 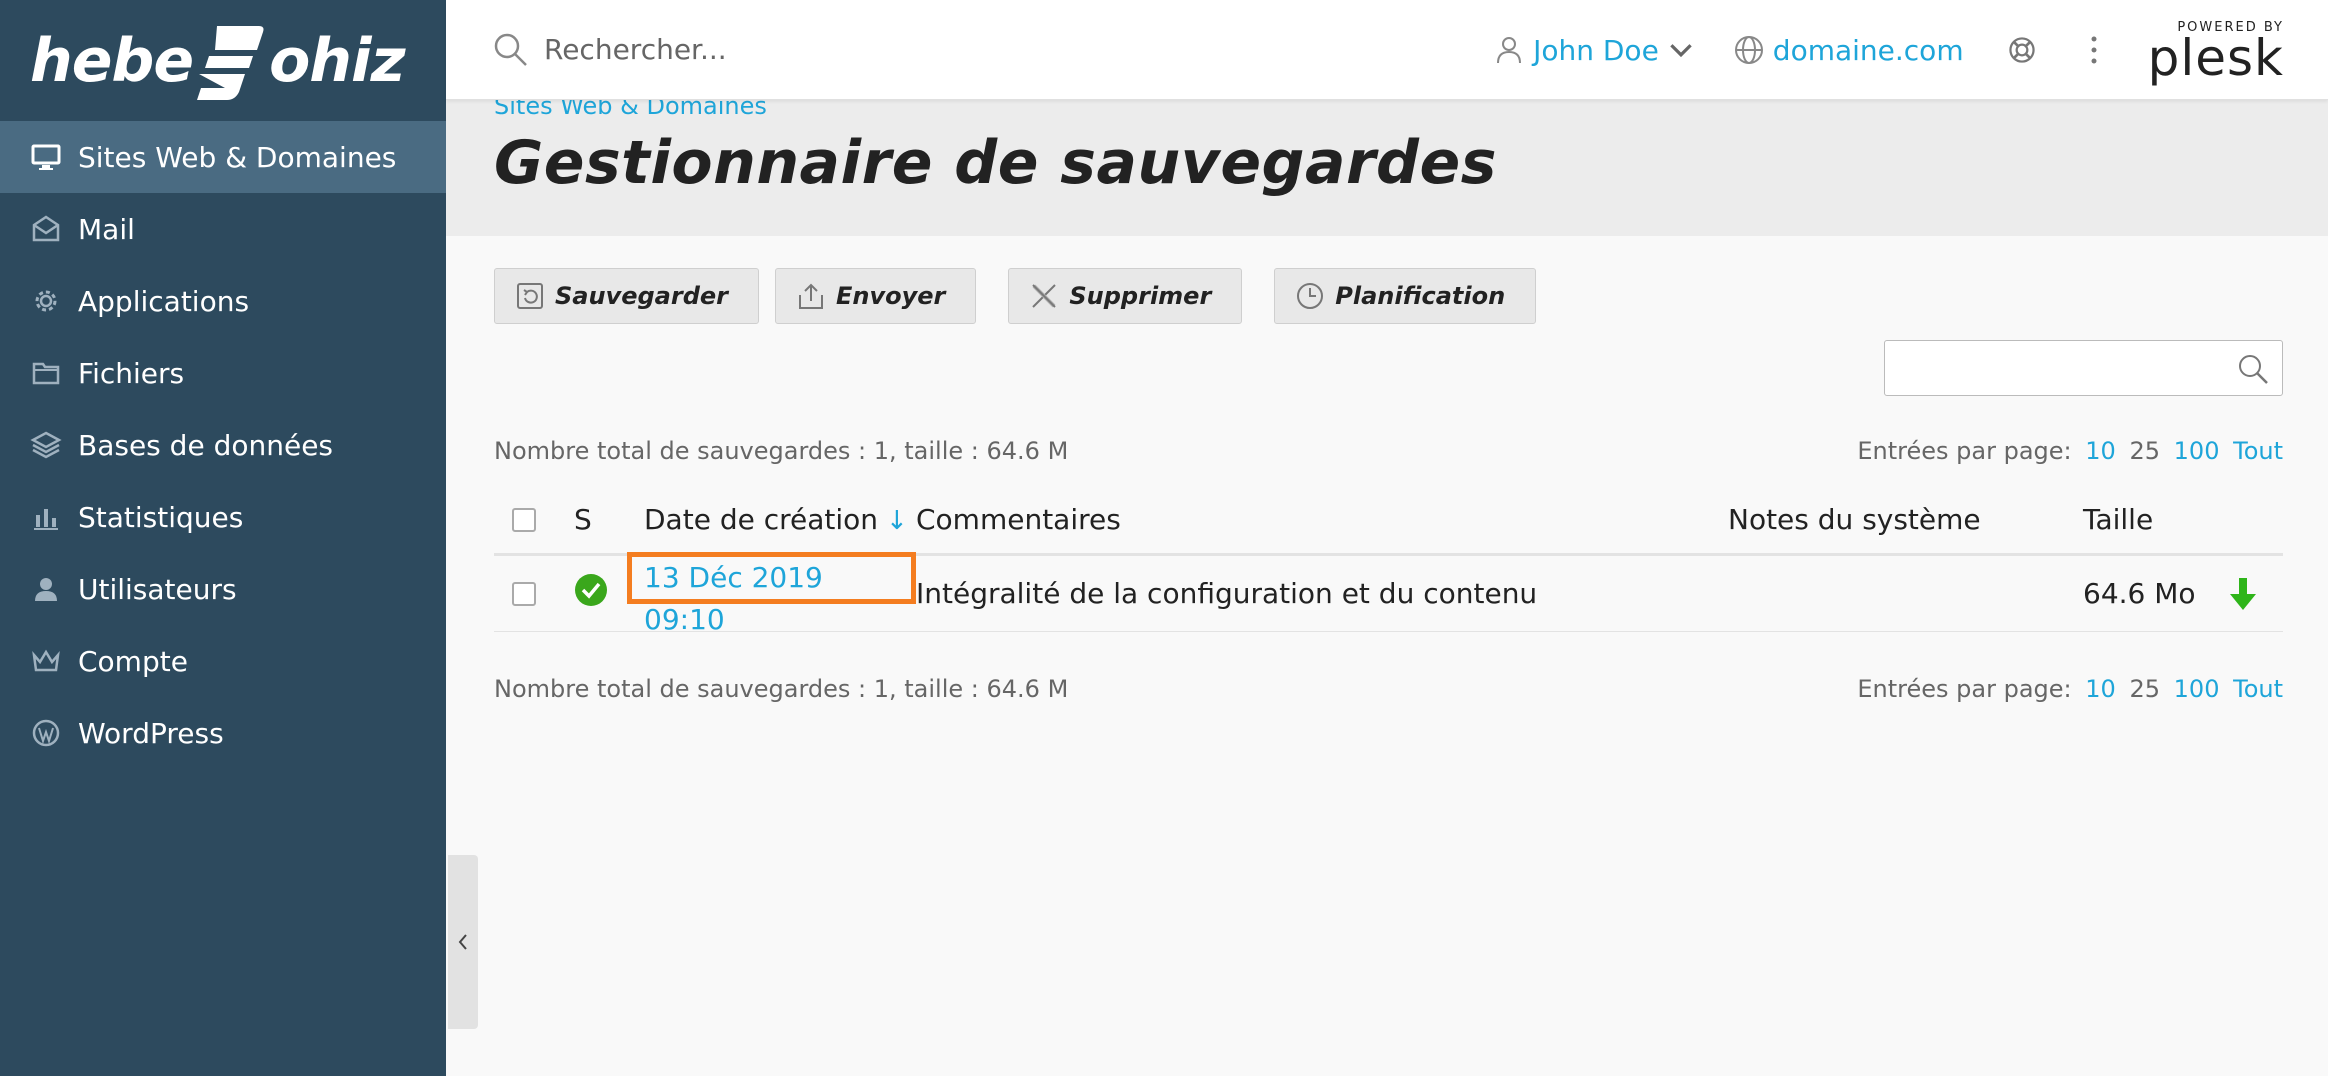 I want to click on chevron-left-icon, so click(x=462, y=942).